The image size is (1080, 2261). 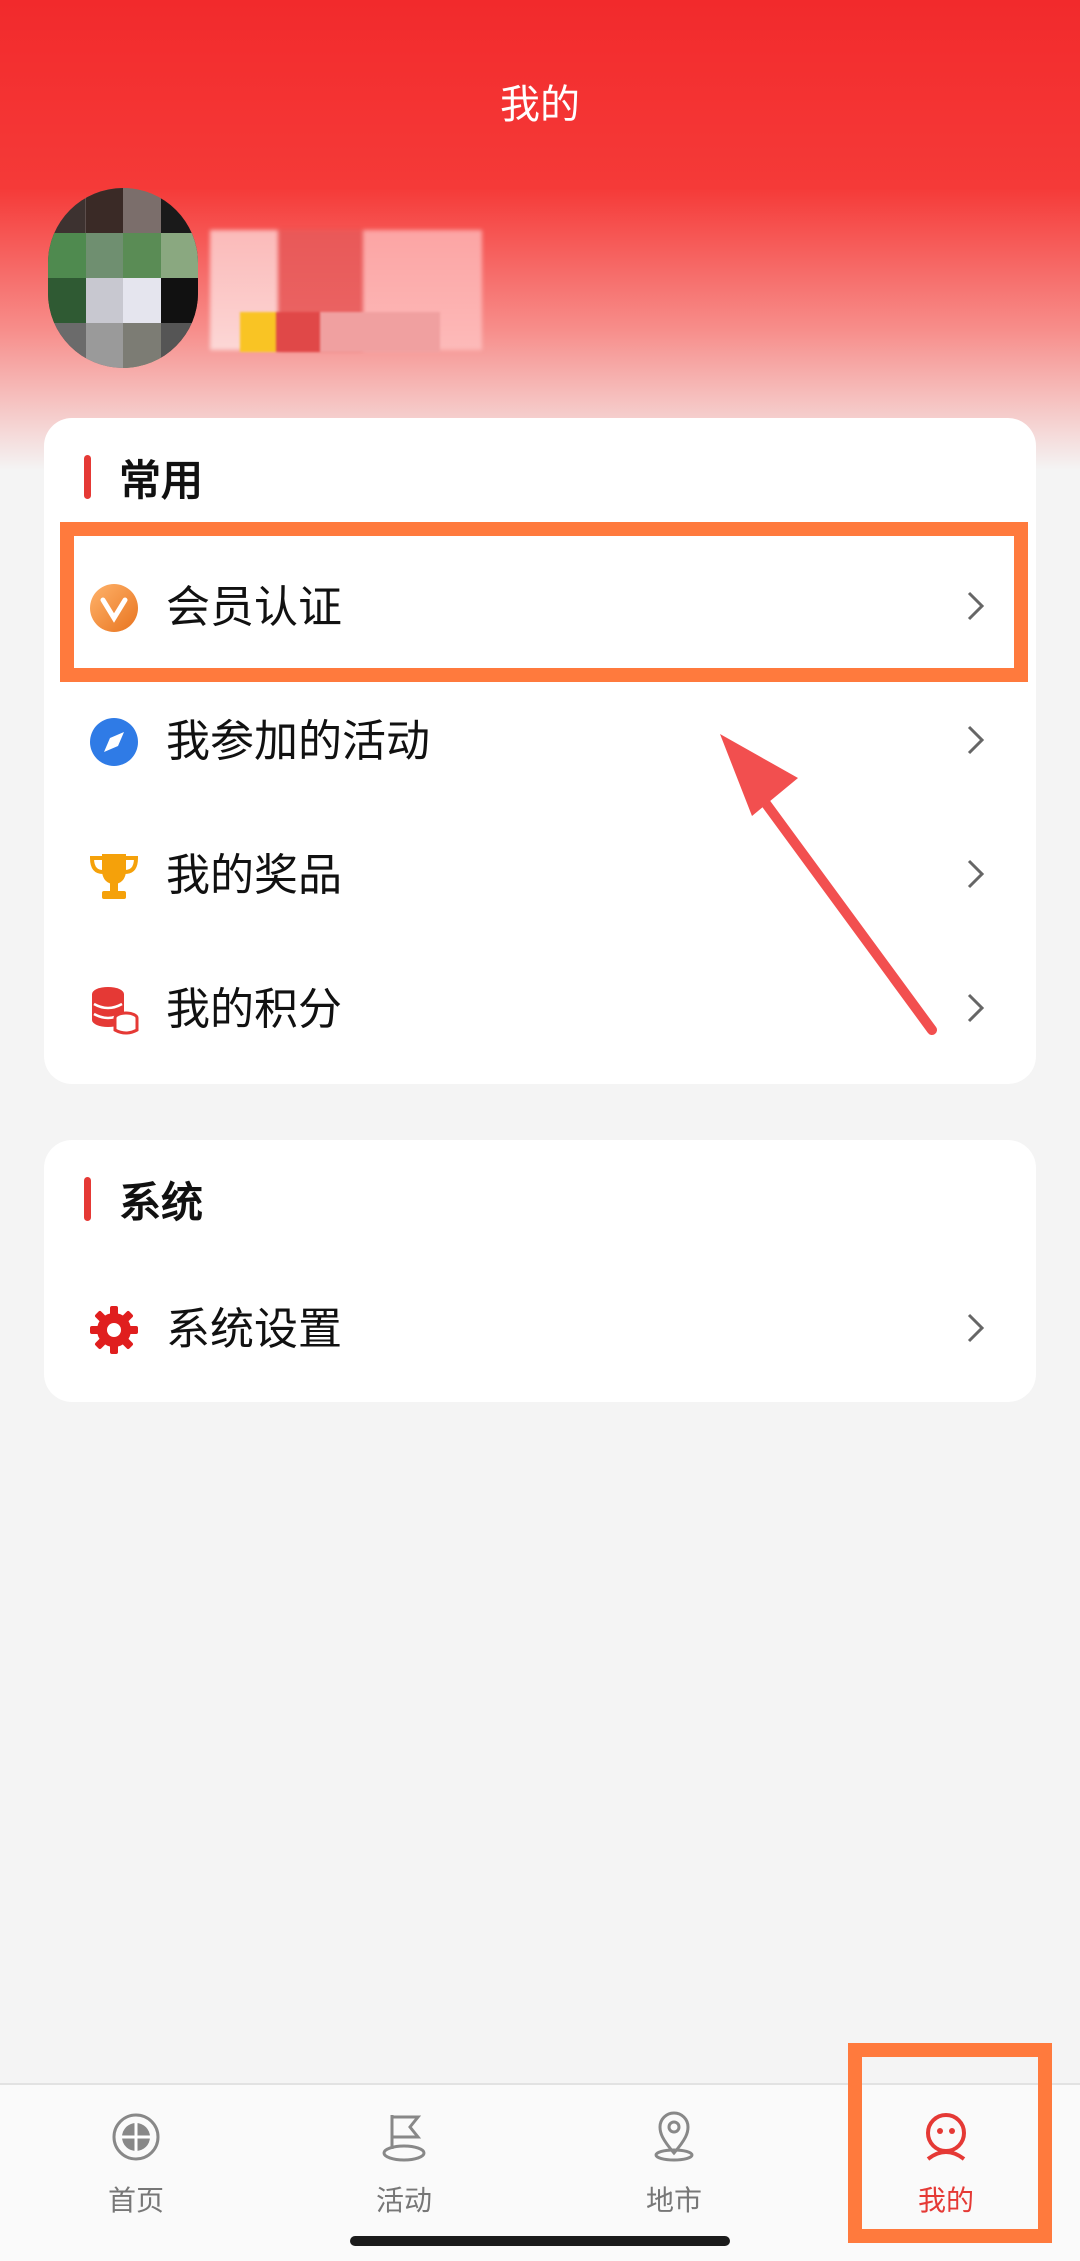 I want to click on menu-item-label: 系统设置, so click(x=254, y=1329).